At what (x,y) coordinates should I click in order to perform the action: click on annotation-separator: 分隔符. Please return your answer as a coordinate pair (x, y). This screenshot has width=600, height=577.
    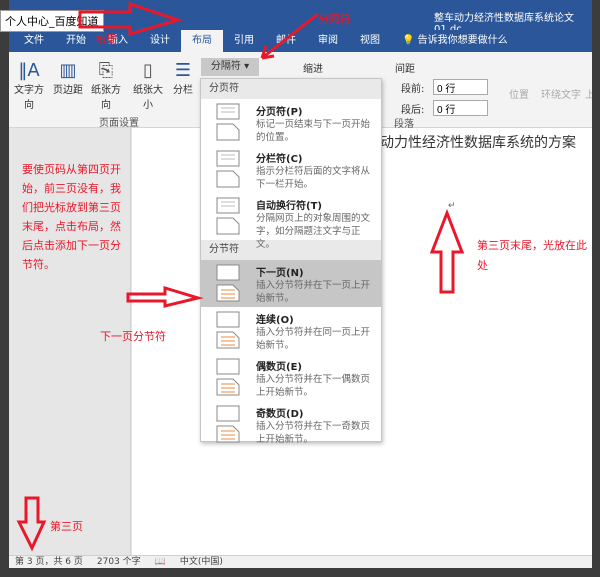
    Looking at the image, I should click on (334, 19).